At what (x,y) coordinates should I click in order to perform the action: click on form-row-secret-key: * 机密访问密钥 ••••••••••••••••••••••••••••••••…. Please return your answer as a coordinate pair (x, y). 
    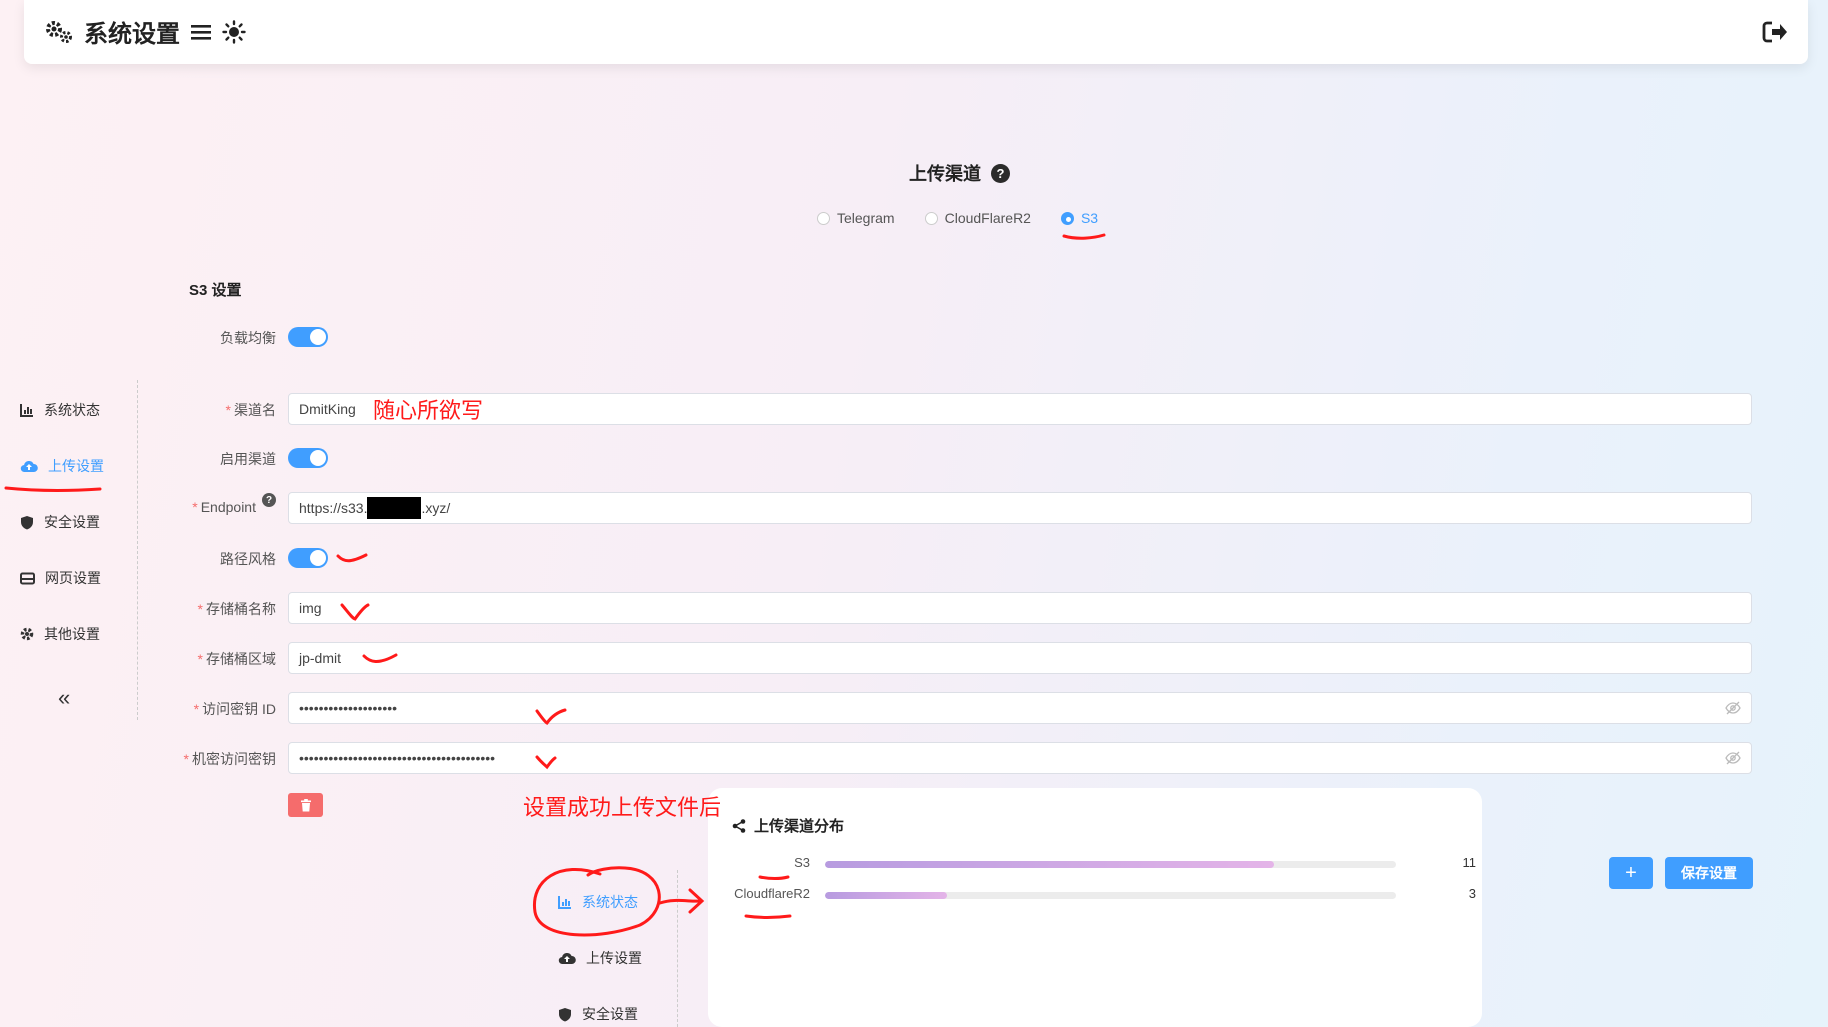
    Looking at the image, I should click on (880, 758).